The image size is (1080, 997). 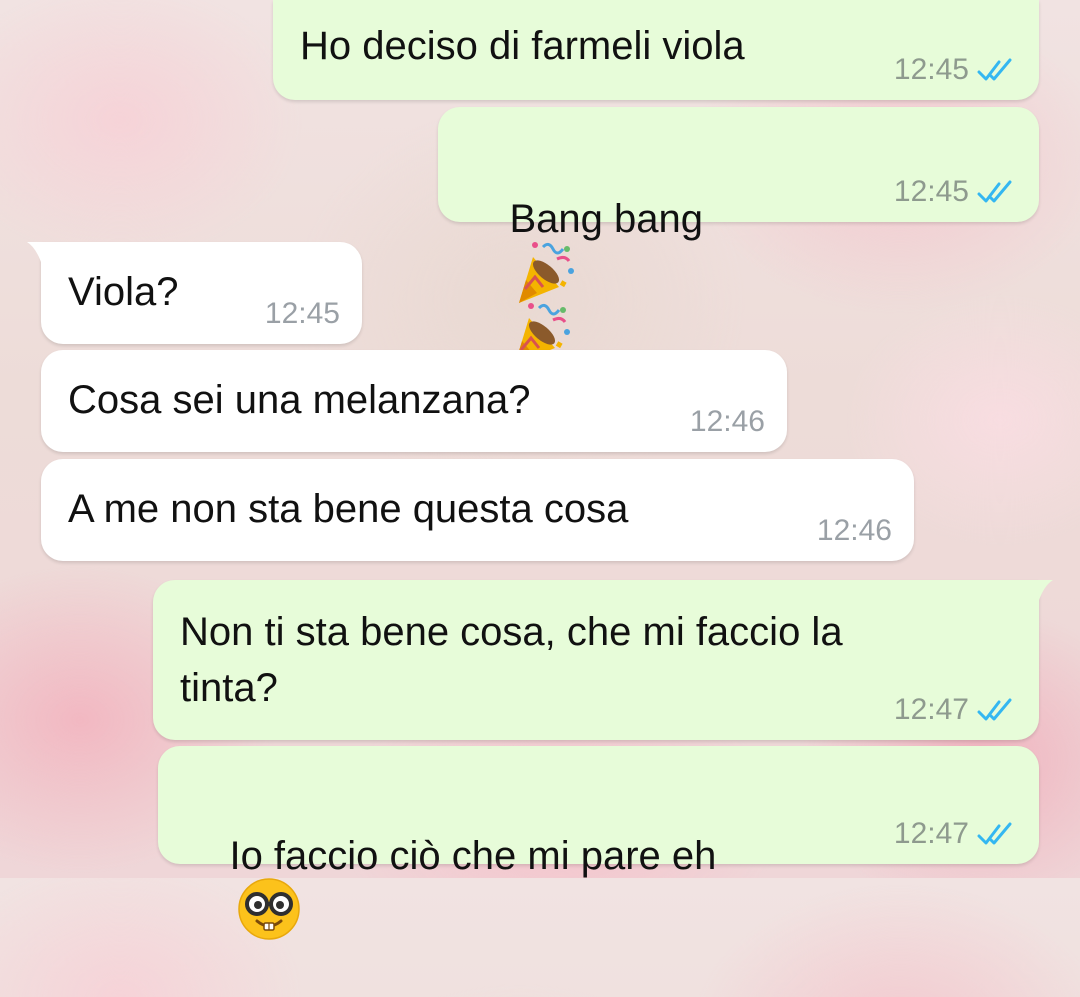 I want to click on message-text-content: Bang bang, so click(x=606, y=219).